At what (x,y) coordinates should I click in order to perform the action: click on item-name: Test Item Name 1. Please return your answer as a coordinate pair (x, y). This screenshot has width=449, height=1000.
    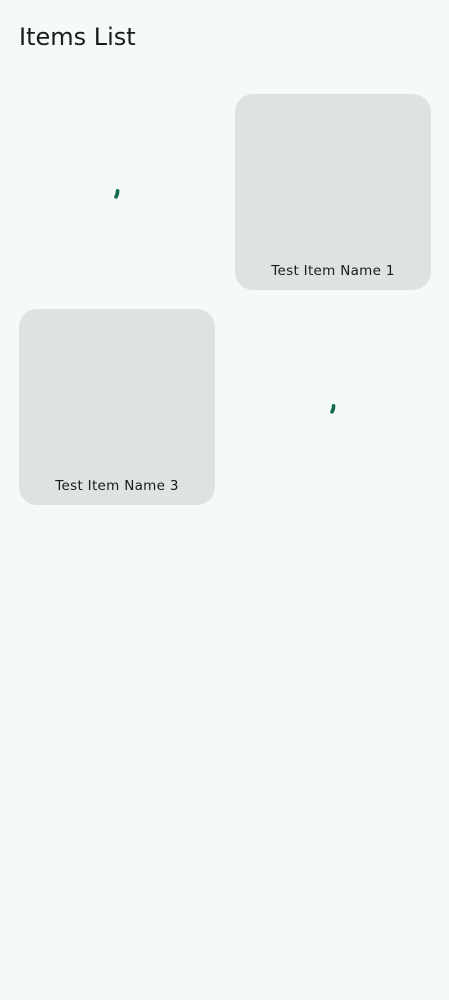
    Looking at the image, I should click on (333, 271).